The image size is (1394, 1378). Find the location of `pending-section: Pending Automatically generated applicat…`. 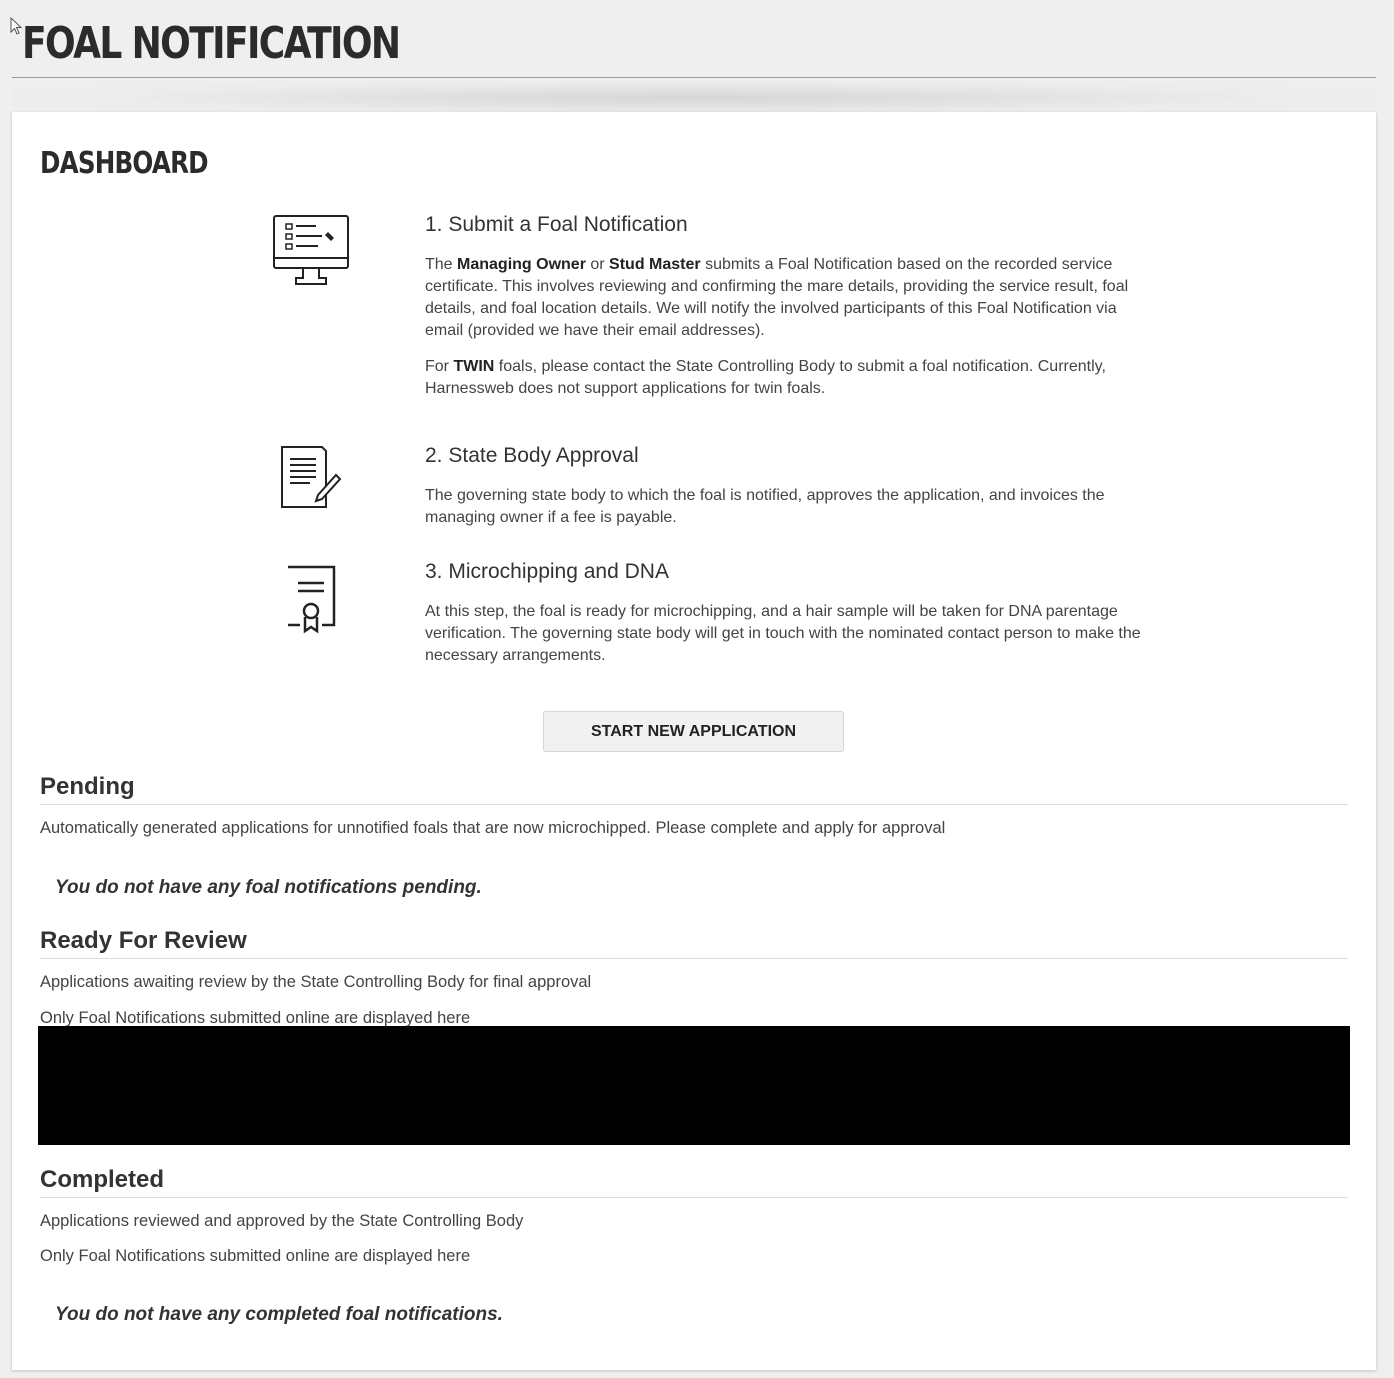

pending-section: Pending Automatically generated applicat… is located at coordinates (694, 835).